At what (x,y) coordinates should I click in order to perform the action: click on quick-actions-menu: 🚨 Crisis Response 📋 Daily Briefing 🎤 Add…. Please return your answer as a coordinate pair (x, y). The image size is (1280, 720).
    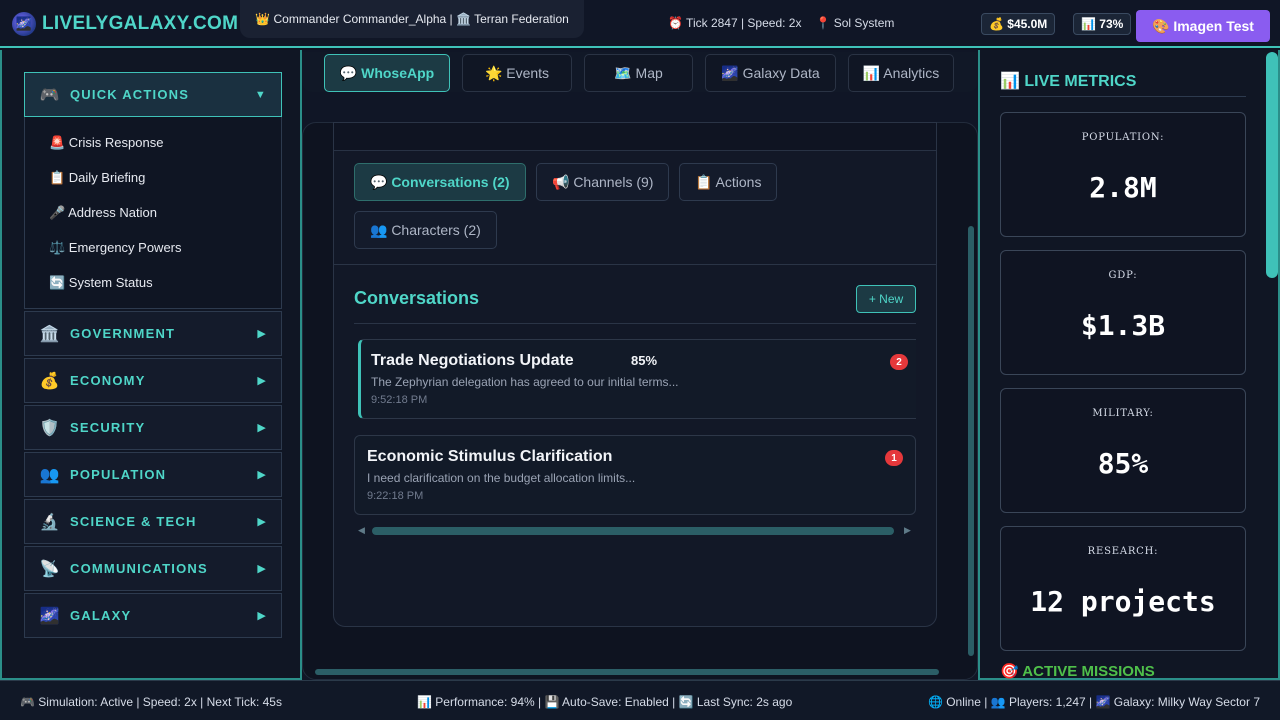
    Looking at the image, I should click on (153, 213).